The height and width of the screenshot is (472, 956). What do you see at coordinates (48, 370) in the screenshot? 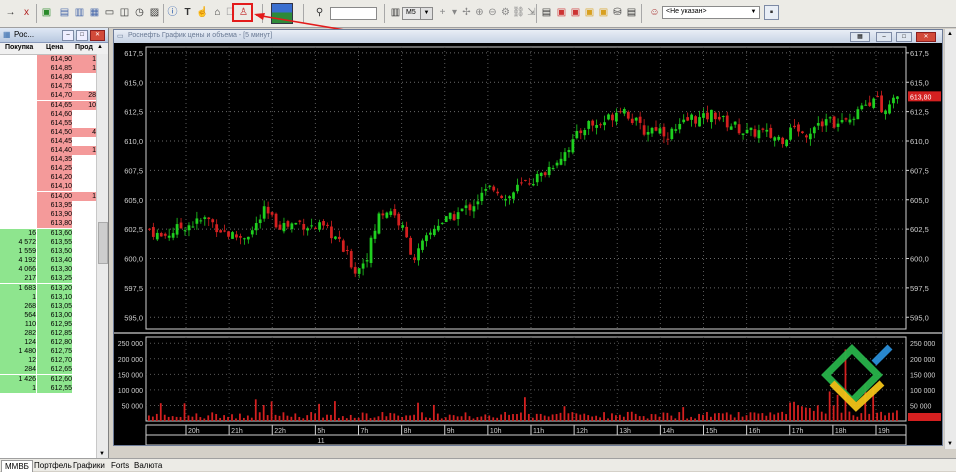
I see `bid-row: 284 612,65` at bounding box center [48, 370].